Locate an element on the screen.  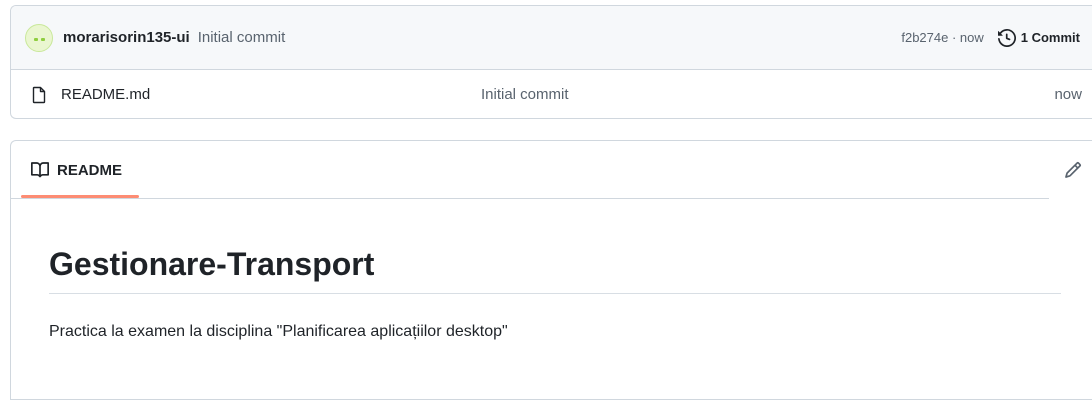
file-row: README.md Initial commit now is located at coordinates (551, 94).